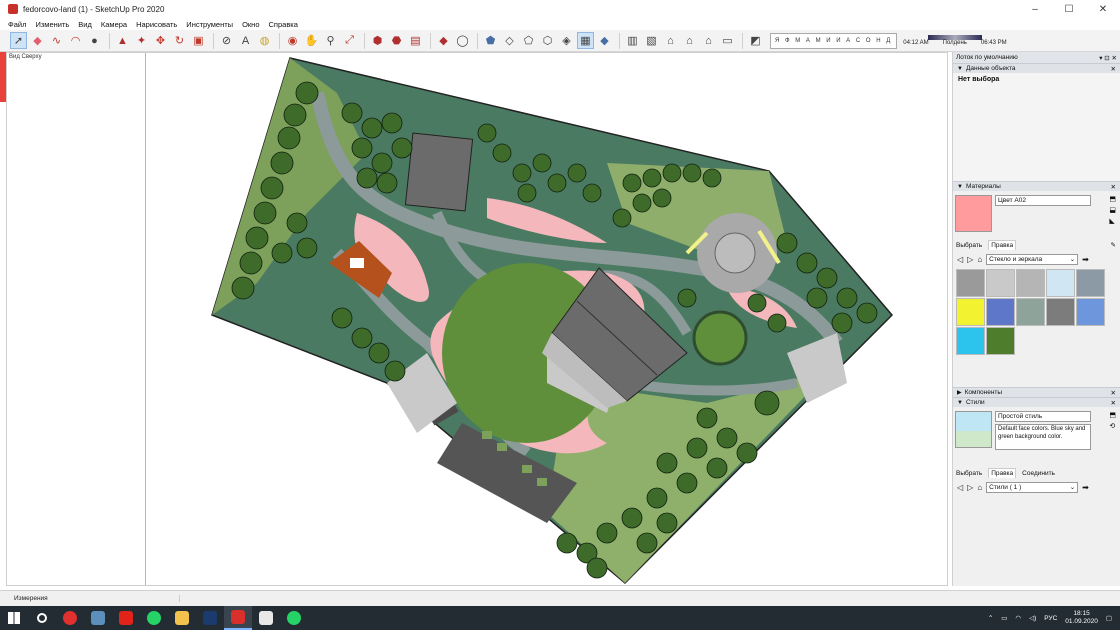 Image resolution: width=1120 pixels, height=630 pixels. What do you see at coordinates (396, 40) in the screenshot?
I see `extension-warehouse-icon: ⬣` at bounding box center [396, 40].